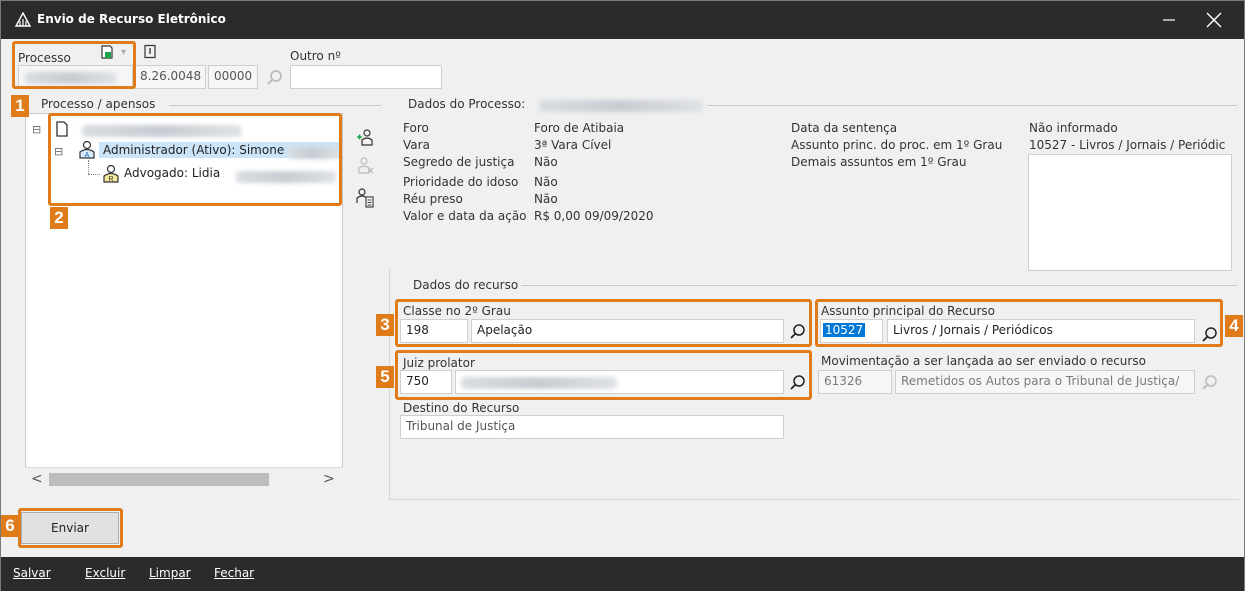 This screenshot has width=1245, height=591. I want to click on menu-salvar: Salvar, so click(32, 573).